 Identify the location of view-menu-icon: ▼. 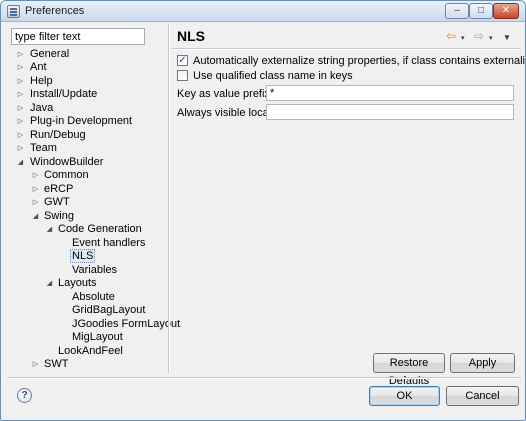
(507, 38).